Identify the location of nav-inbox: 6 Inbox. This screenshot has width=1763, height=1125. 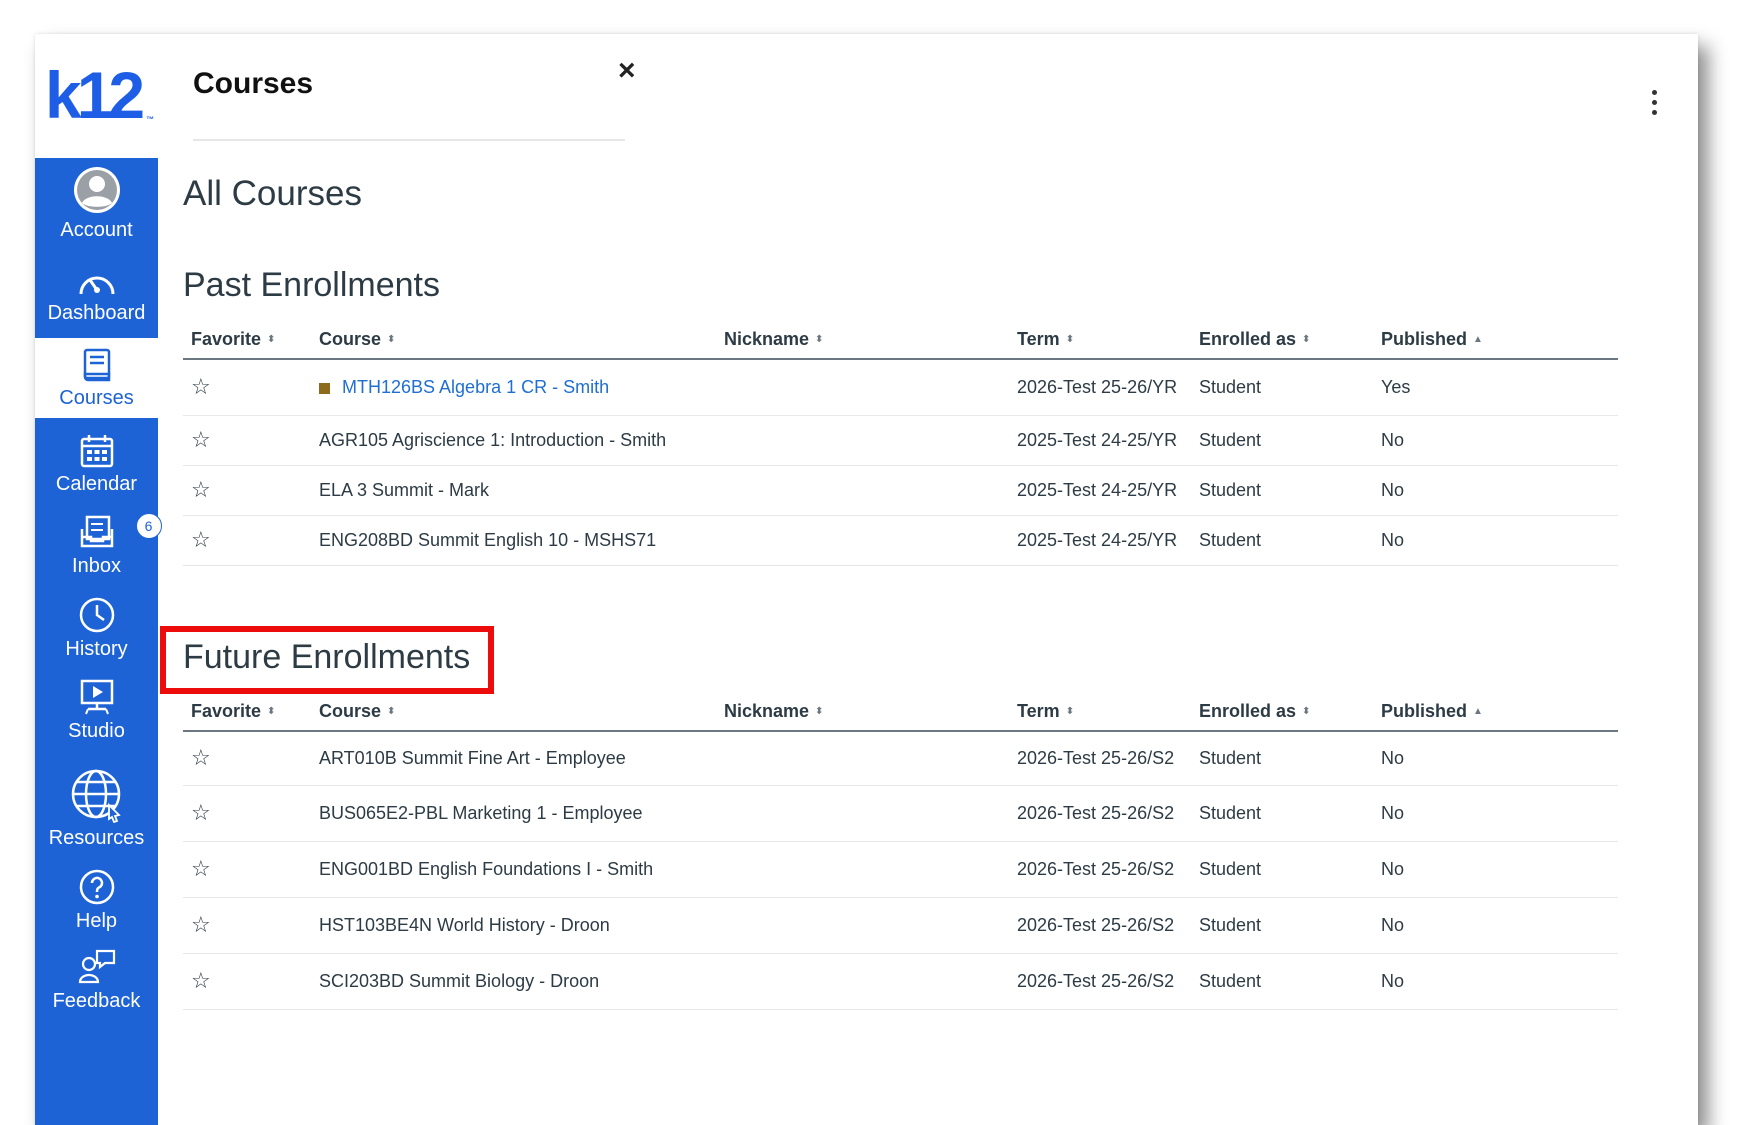
(98, 546).